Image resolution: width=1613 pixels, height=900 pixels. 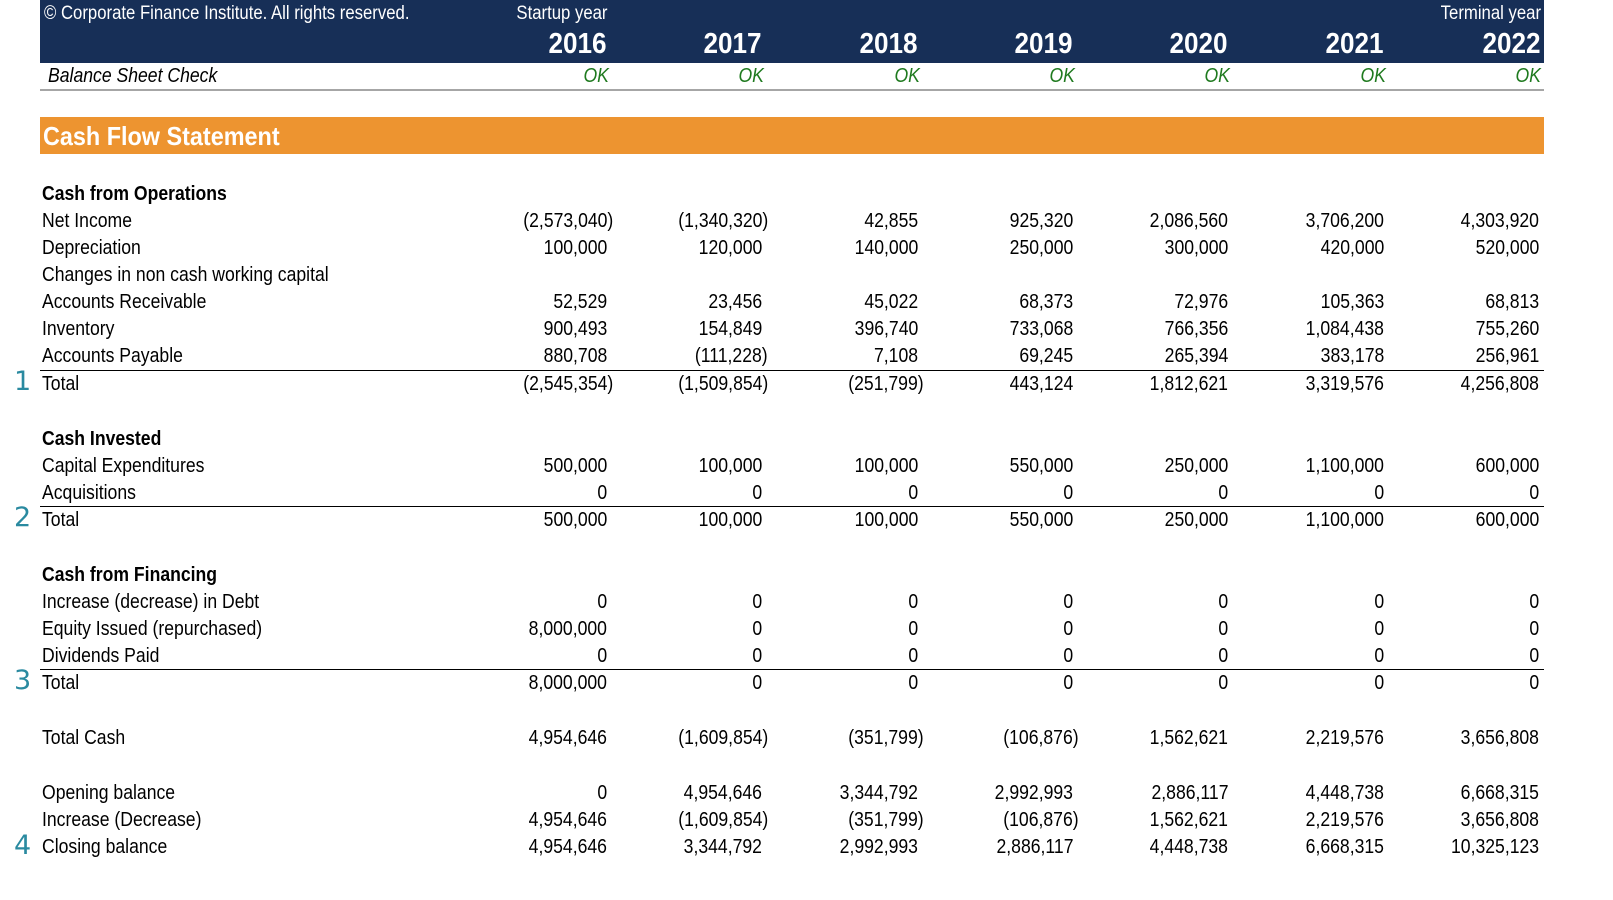 What do you see at coordinates (1352, 302) in the screenshot?
I see `cell-value: 105,363` at bounding box center [1352, 302].